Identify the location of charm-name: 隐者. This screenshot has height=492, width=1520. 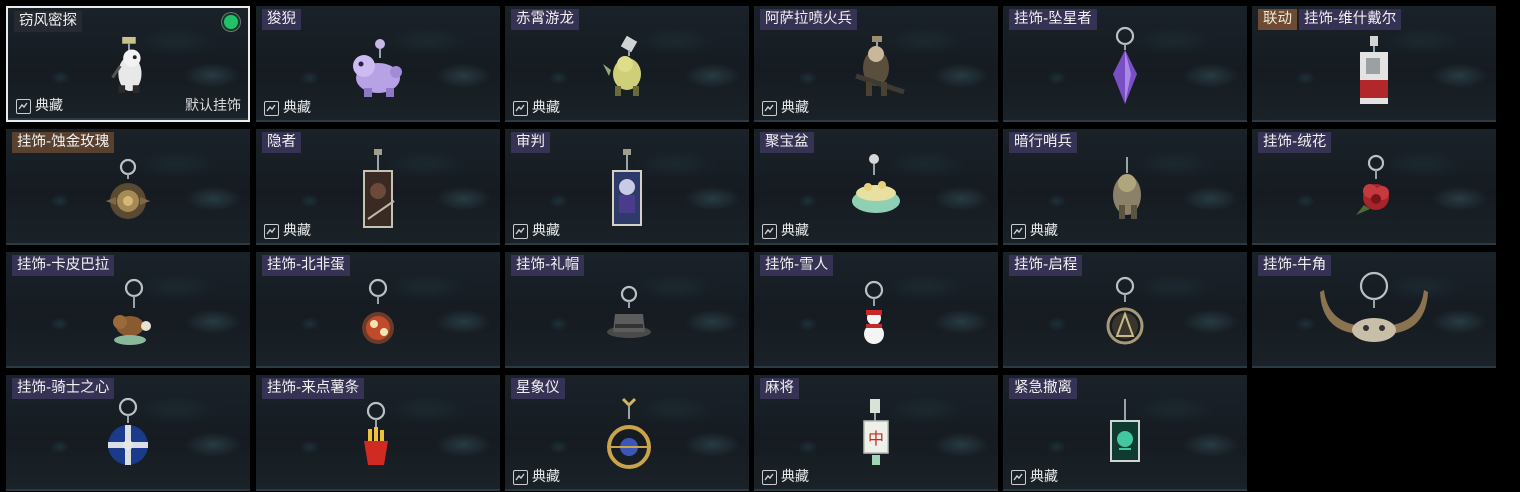
(281, 142).